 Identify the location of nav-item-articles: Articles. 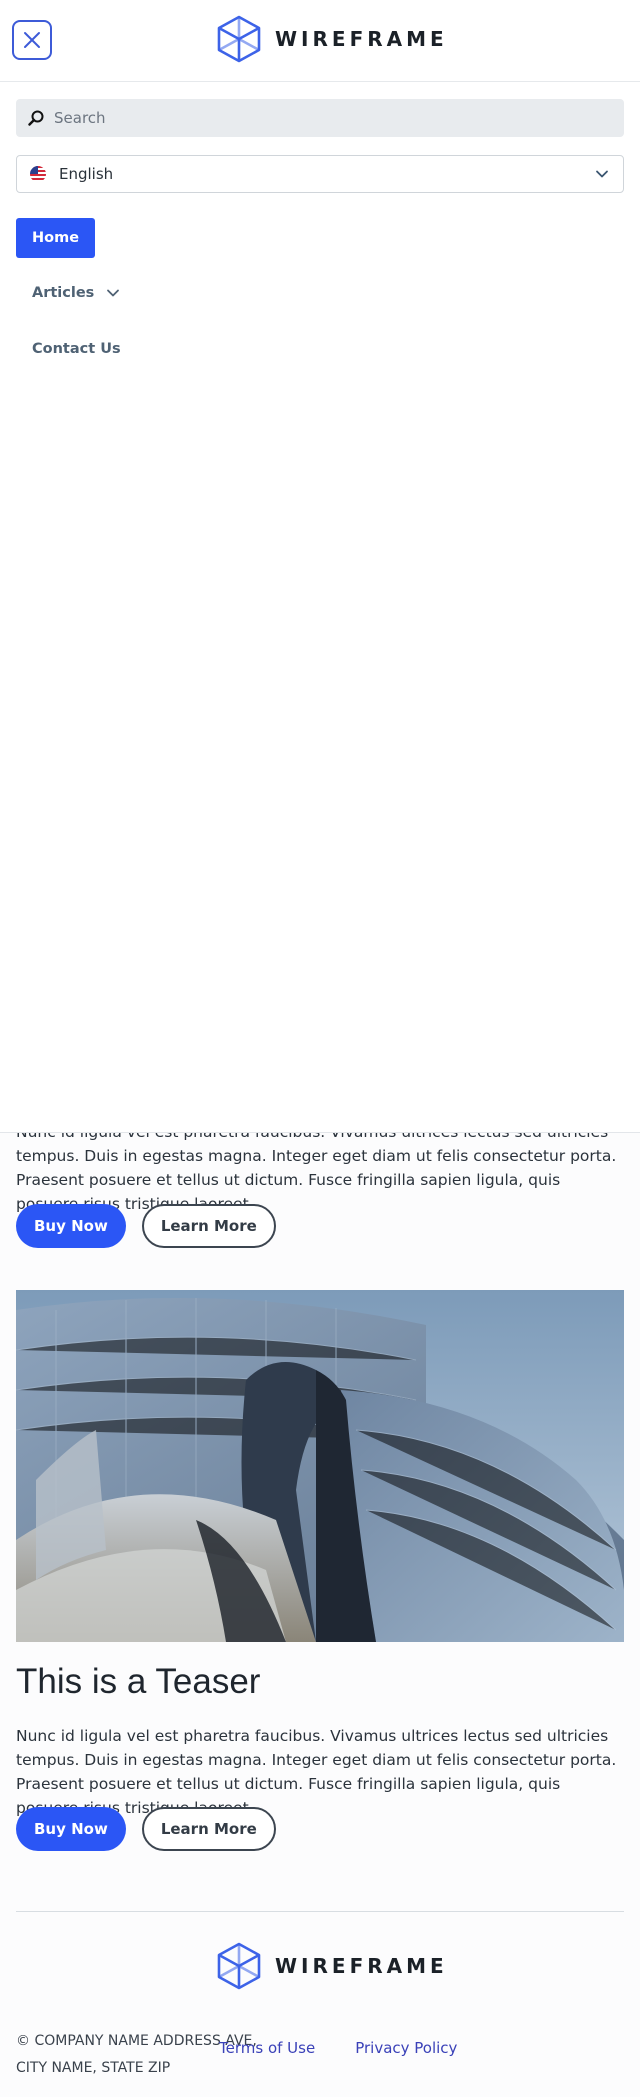
(76, 293).